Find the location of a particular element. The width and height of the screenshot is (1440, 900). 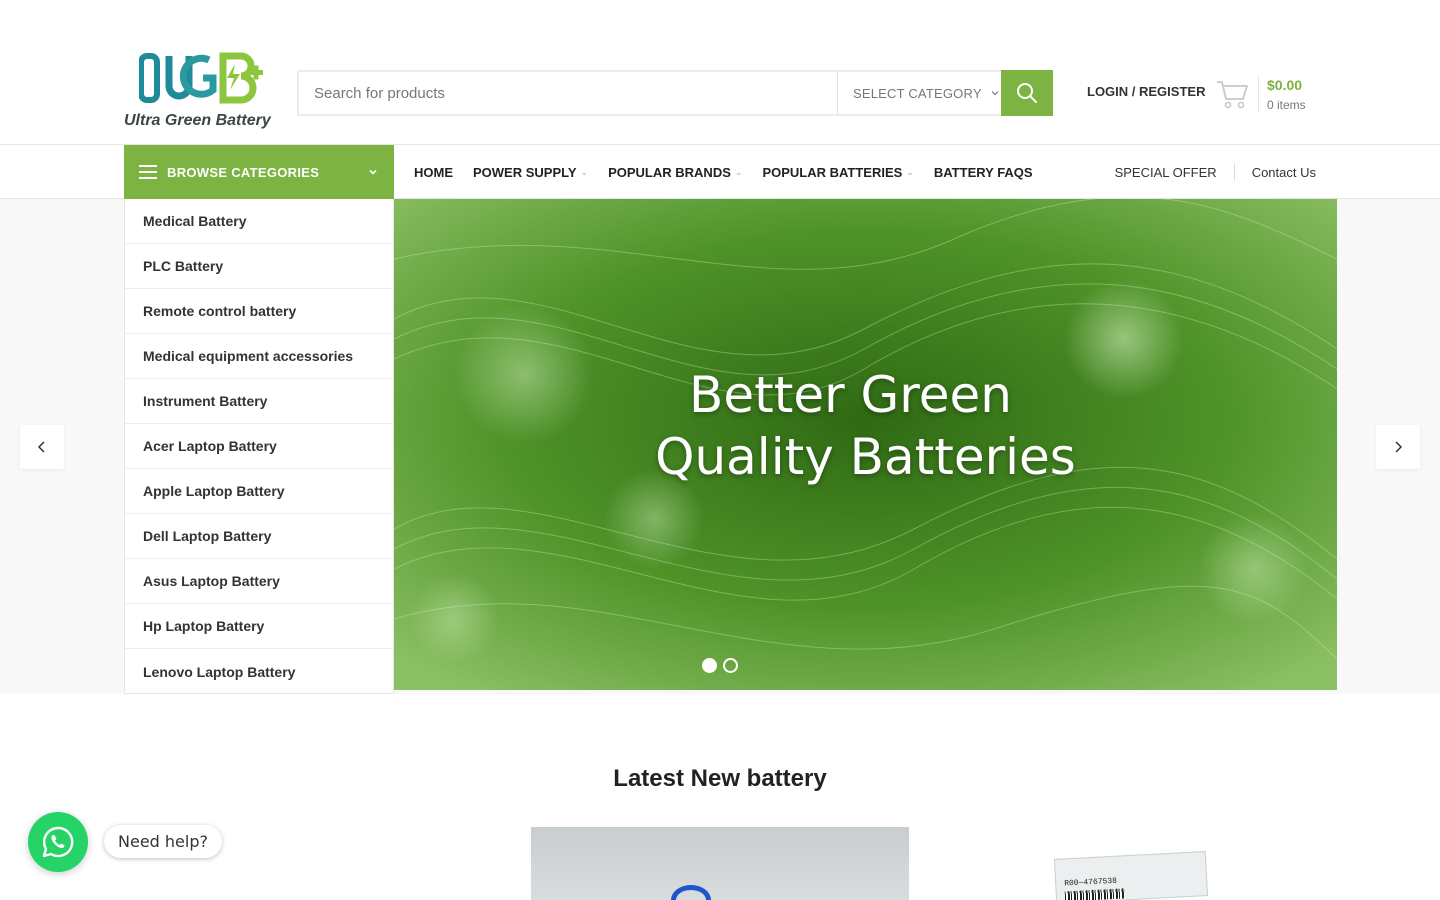

menu-icon is located at coordinates (148, 172).